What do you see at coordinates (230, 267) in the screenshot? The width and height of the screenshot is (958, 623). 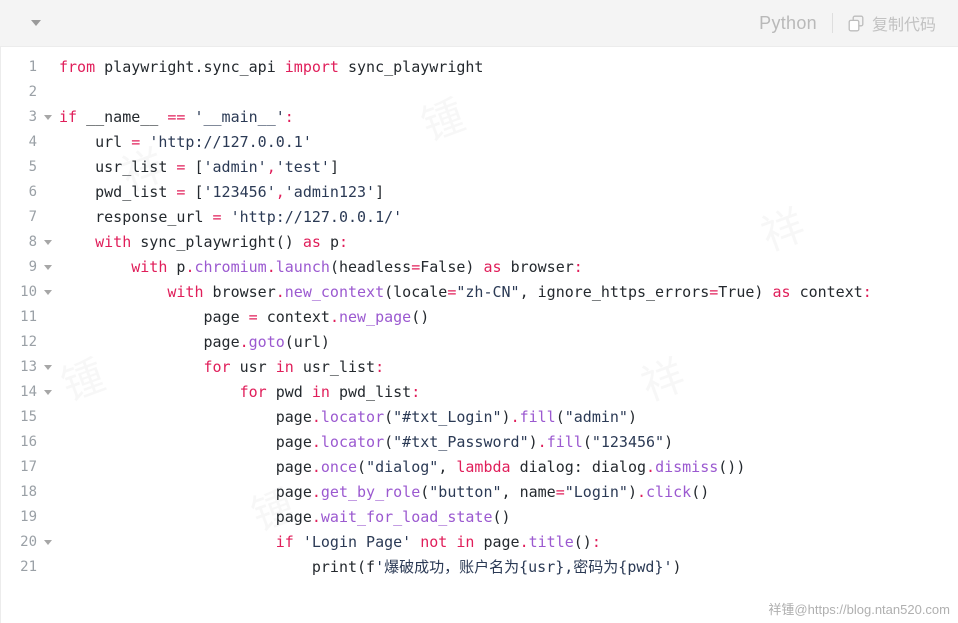 I see `code-token: chromium` at bounding box center [230, 267].